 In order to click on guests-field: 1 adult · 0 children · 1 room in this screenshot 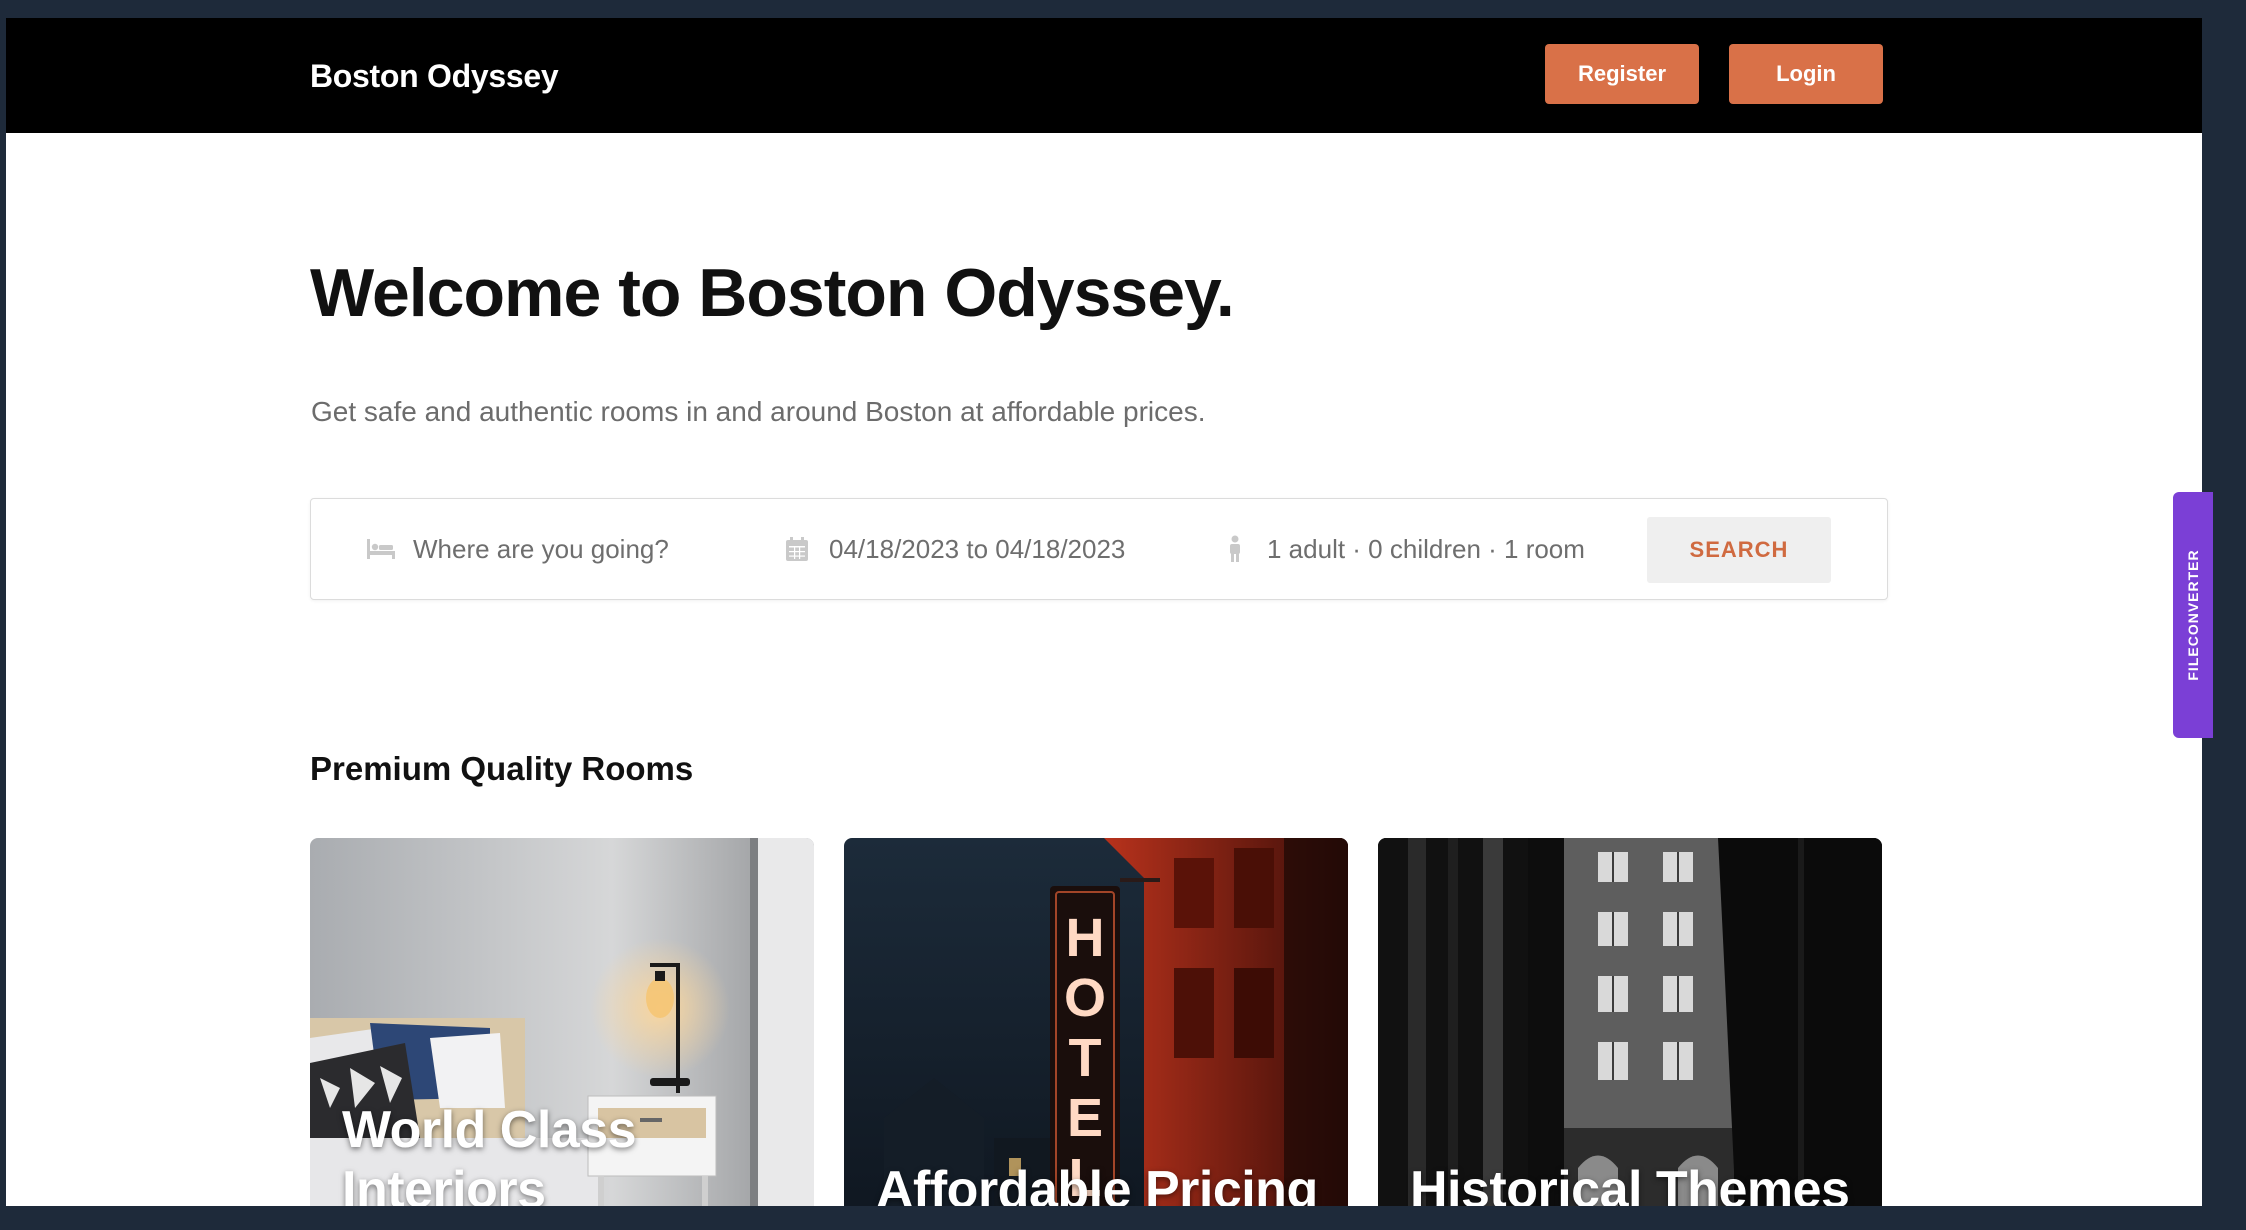, I will do `click(1402, 549)`.